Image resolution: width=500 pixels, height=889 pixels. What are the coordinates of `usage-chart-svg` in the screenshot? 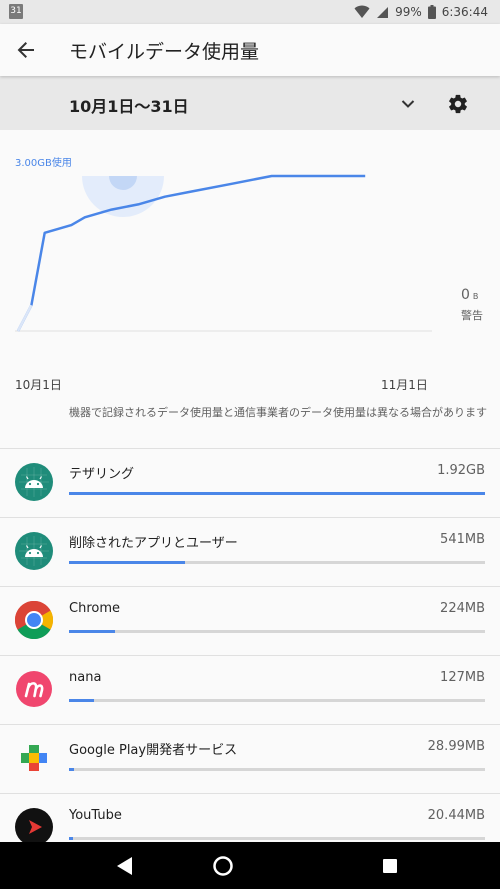 It's located at (223, 253).